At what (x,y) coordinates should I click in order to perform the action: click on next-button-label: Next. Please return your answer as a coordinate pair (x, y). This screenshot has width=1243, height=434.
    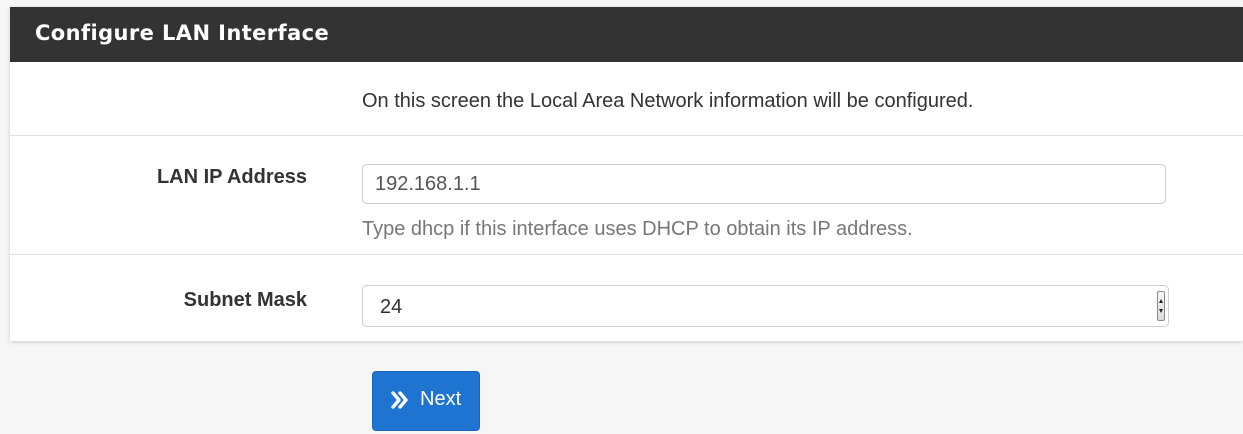
    Looking at the image, I should click on (441, 399).